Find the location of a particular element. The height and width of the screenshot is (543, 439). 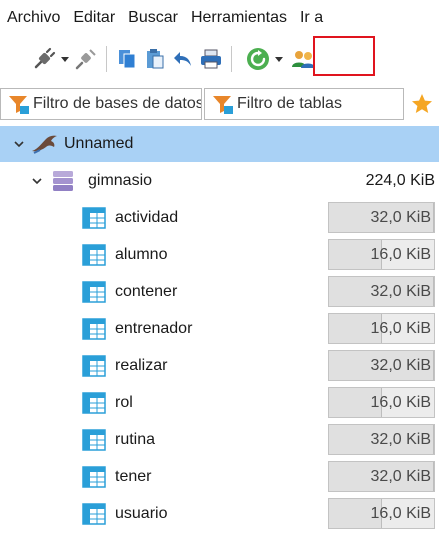

paste-button is located at coordinates (155, 59).